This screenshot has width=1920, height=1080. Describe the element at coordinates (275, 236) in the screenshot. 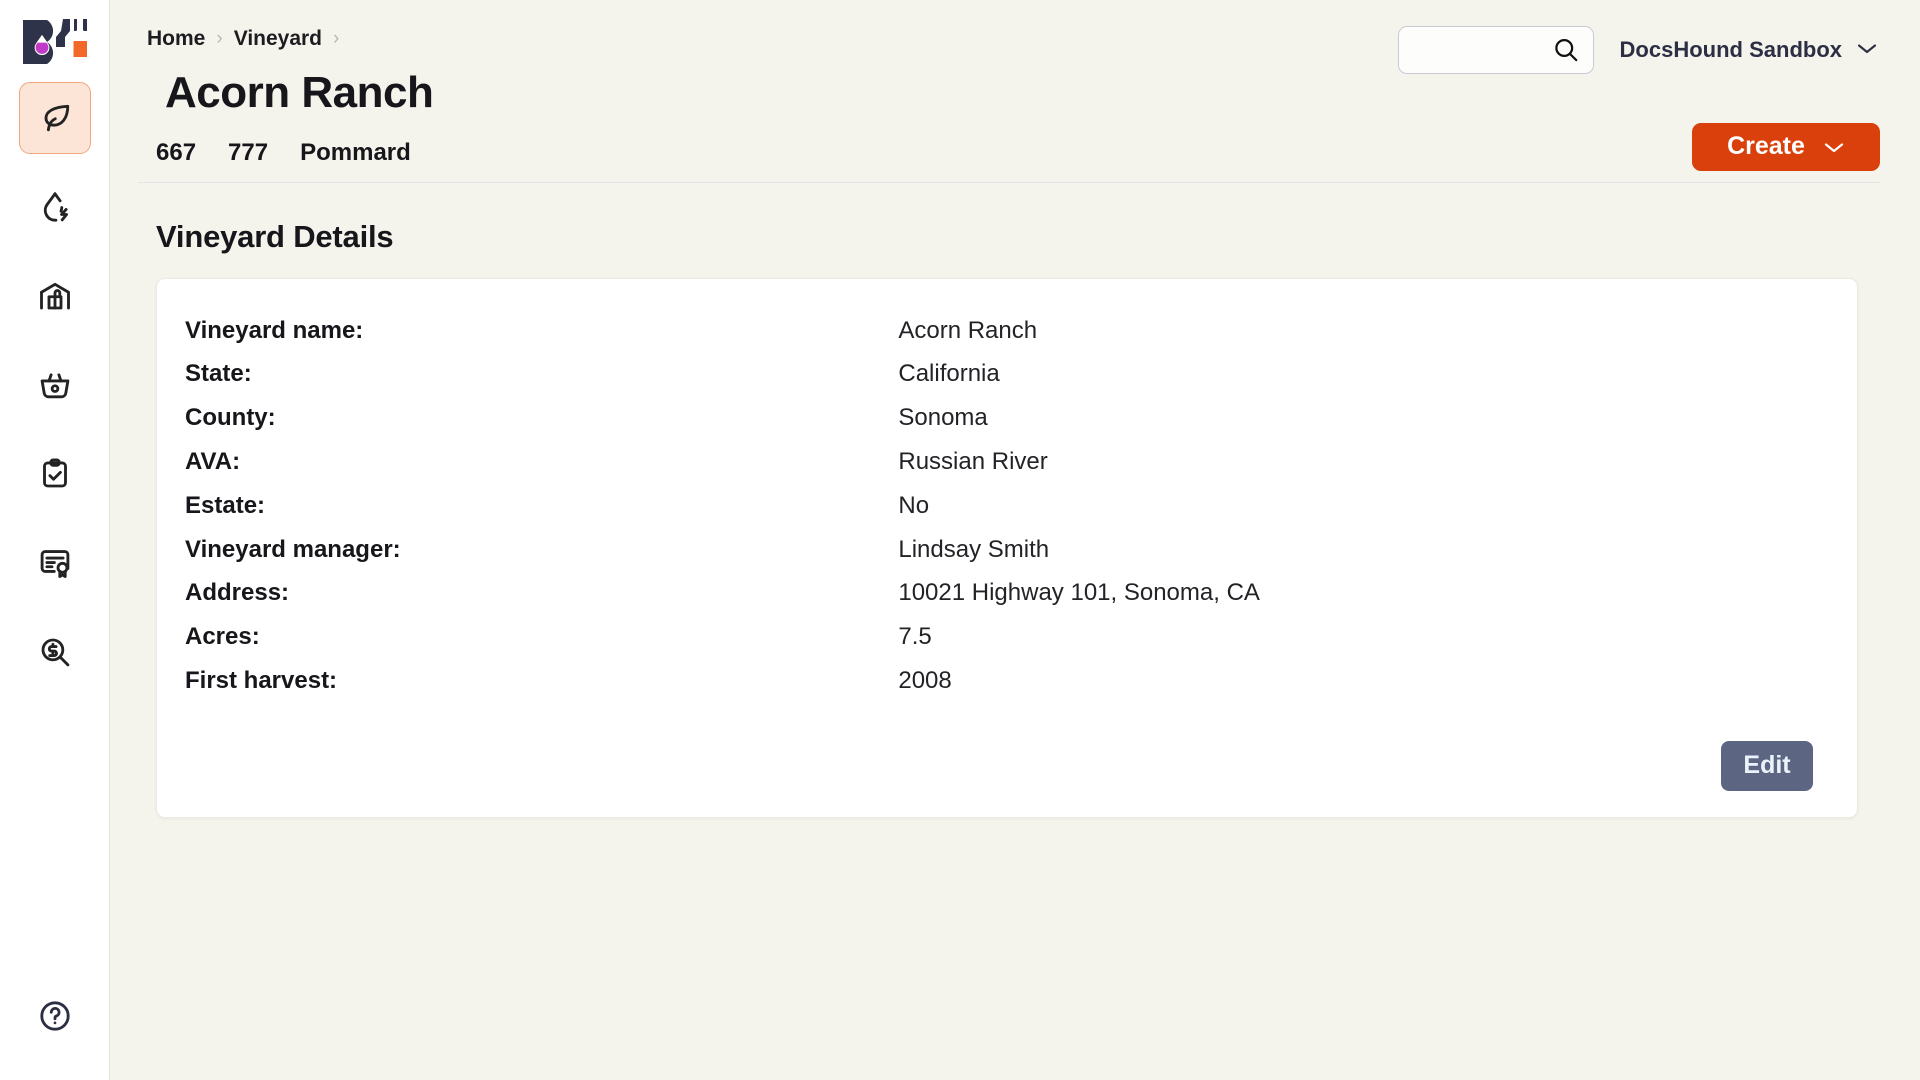

I see `section-title: Vineyard Details` at that location.